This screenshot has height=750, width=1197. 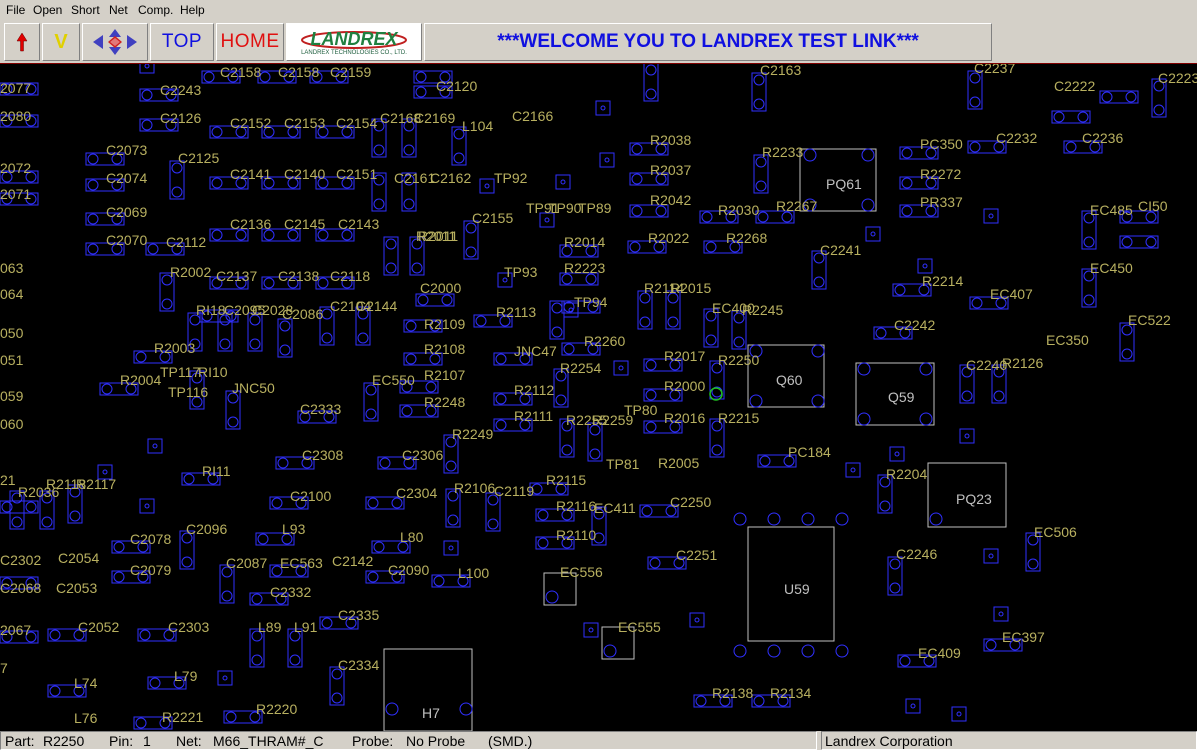 I want to click on top-button: TOP, so click(x=182, y=42).